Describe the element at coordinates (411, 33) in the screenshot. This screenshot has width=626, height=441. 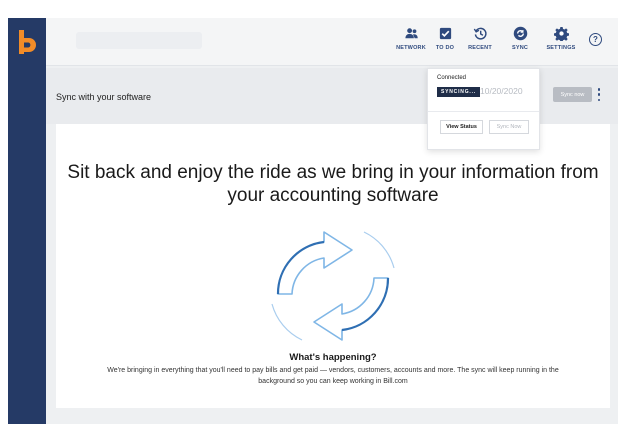
I see `people-icon` at that location.